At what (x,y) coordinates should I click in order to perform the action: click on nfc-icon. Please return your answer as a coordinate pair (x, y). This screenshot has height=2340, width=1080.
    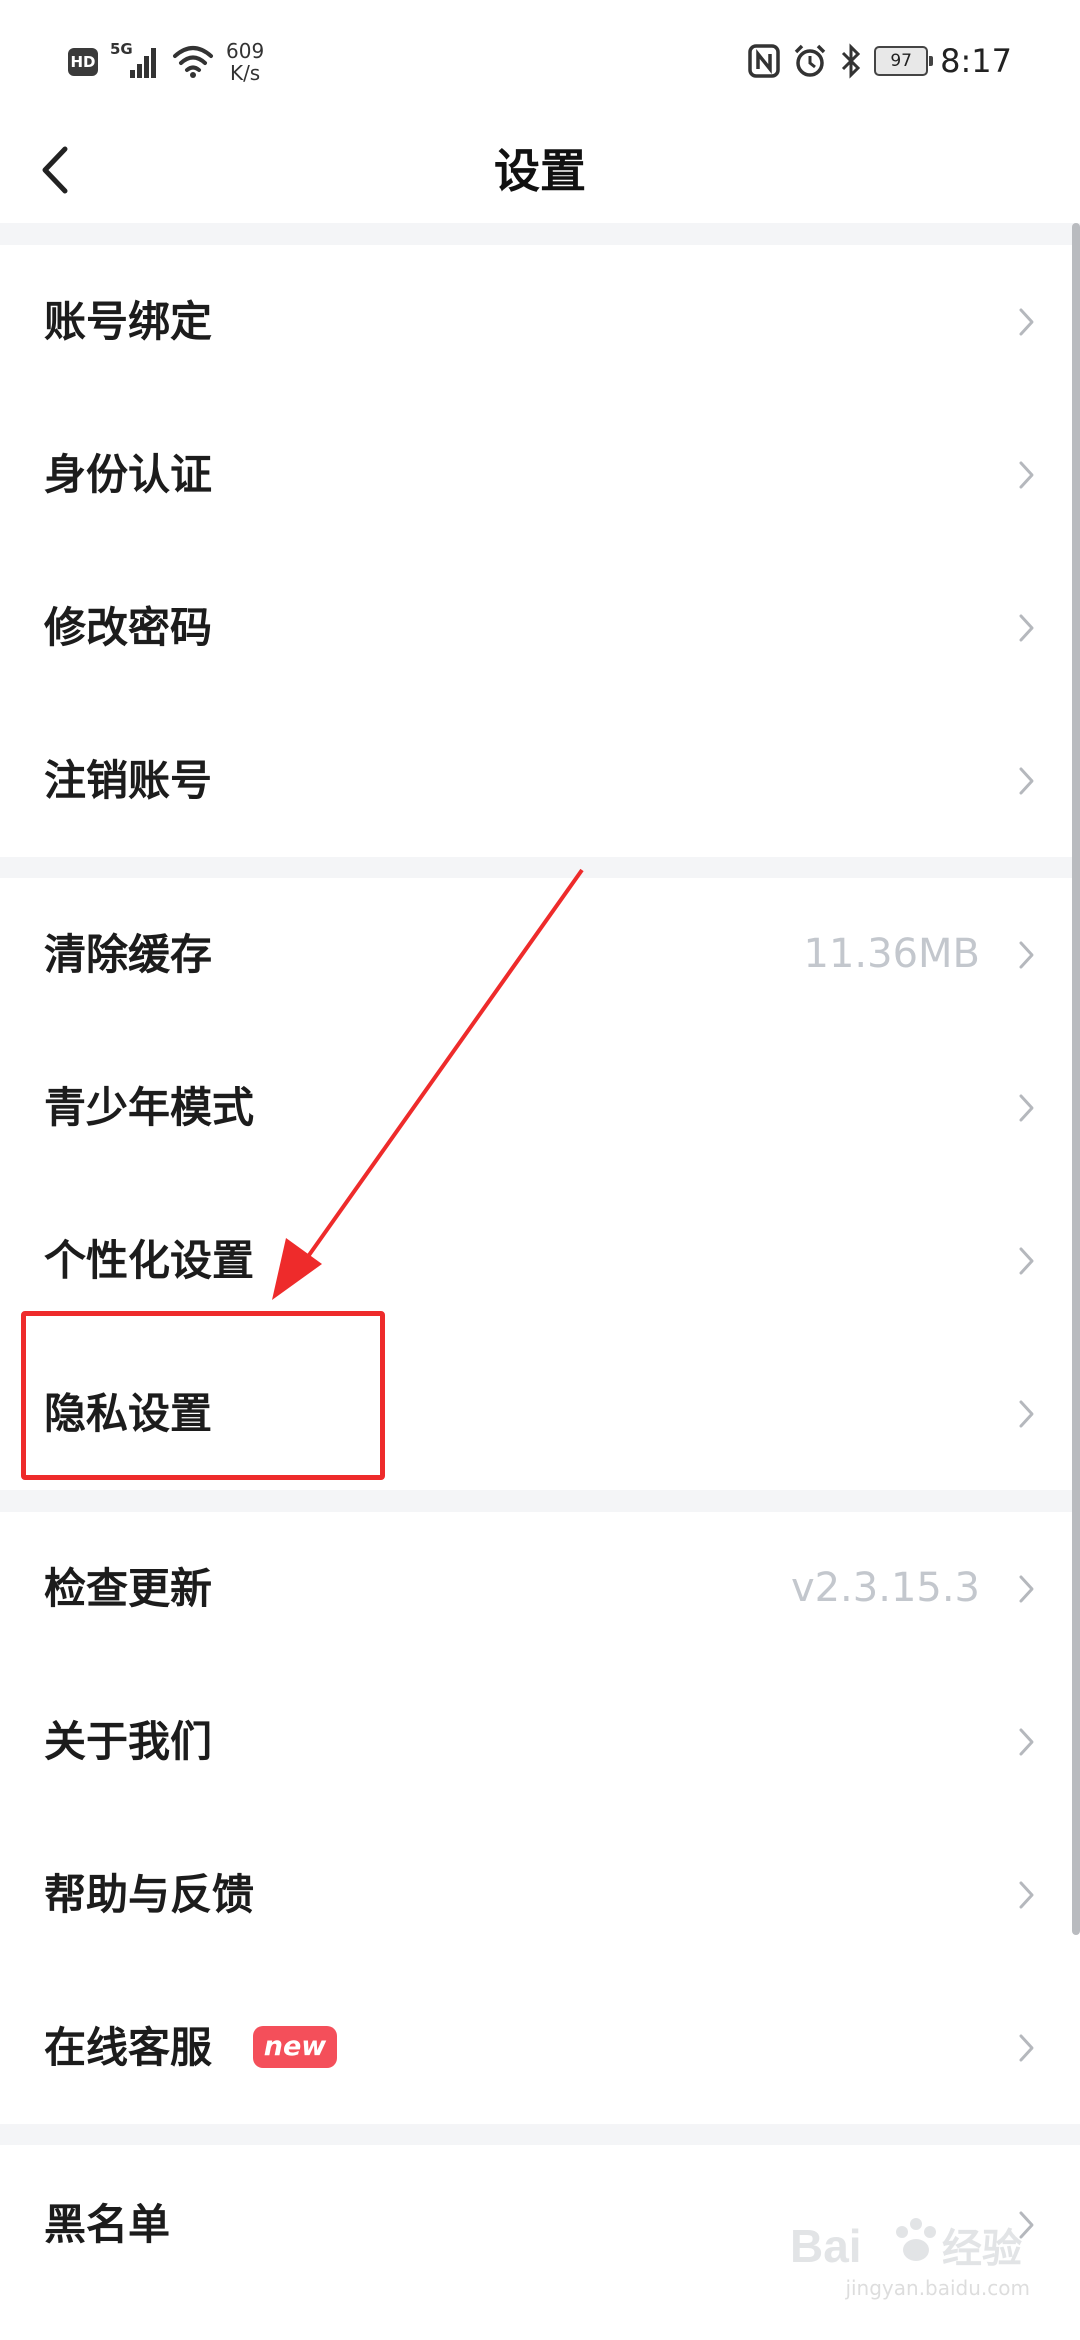
    Looking at the image, I should click on (764, 61).